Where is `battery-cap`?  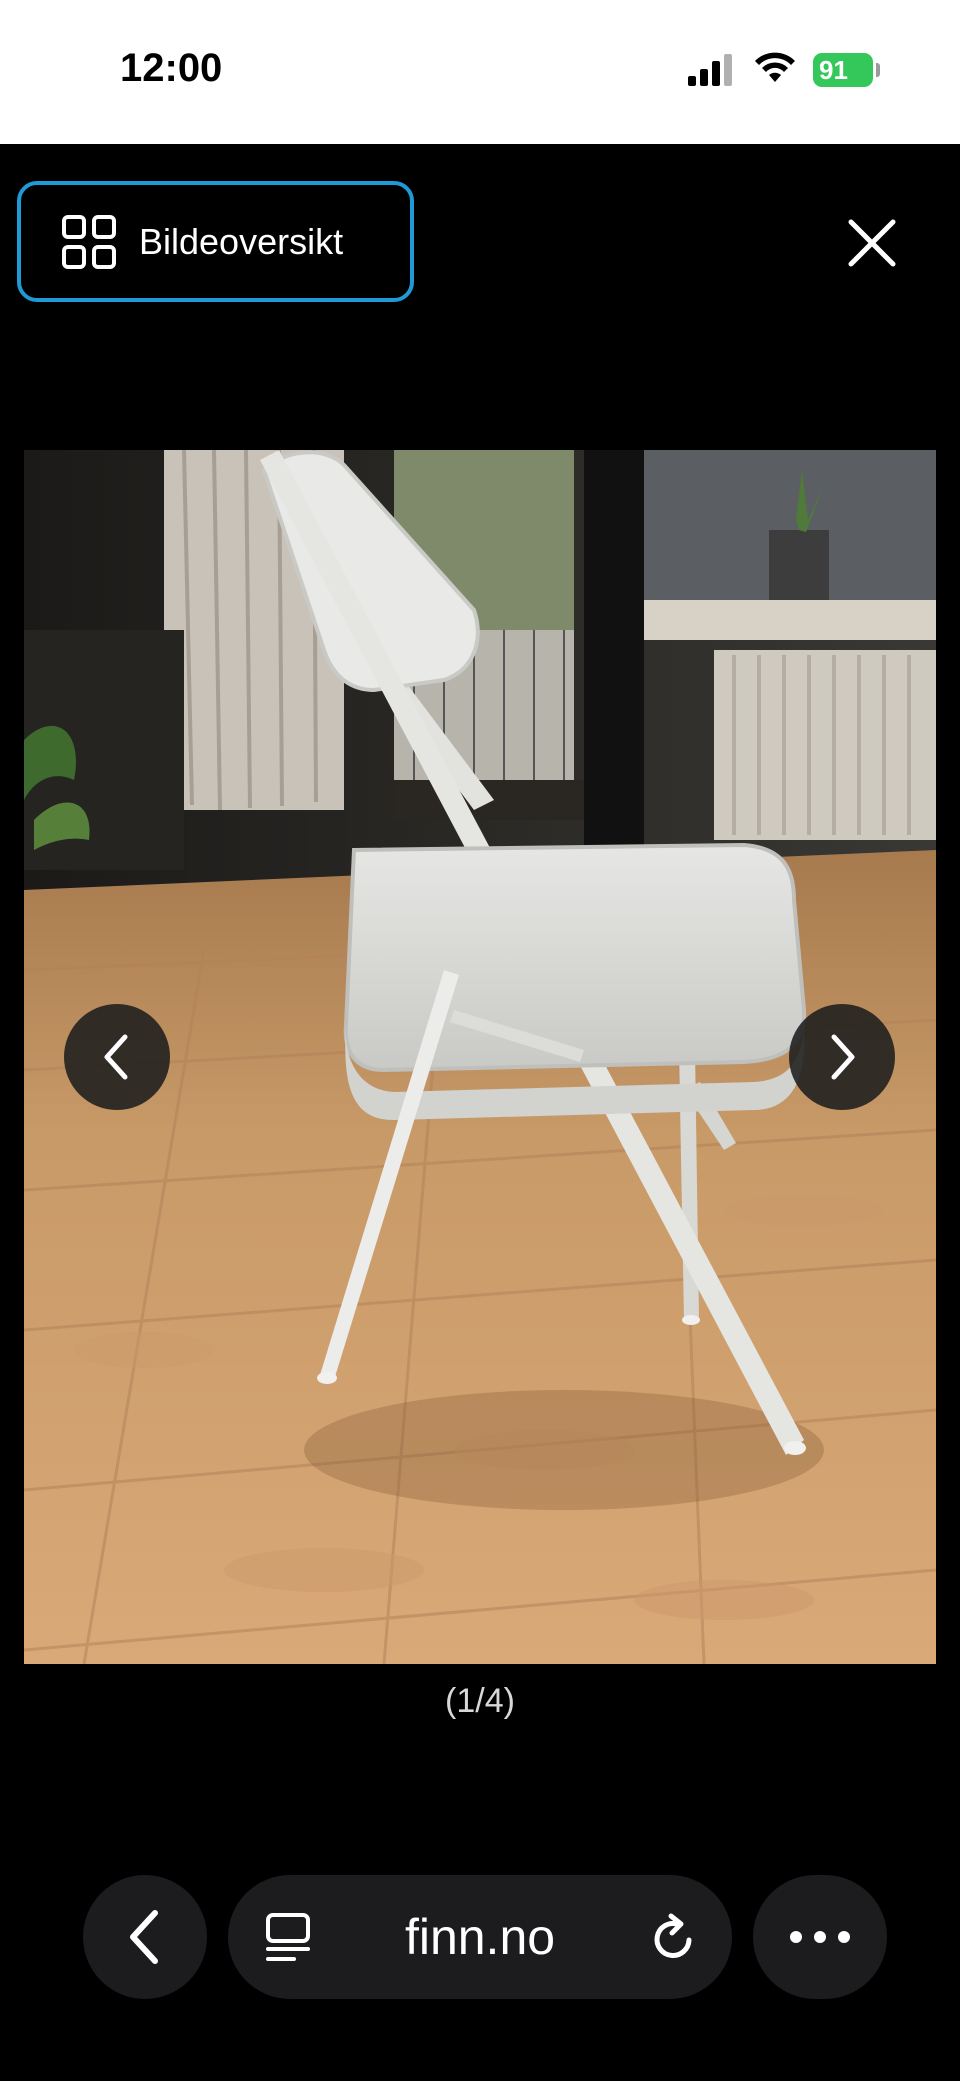
battery-cap is located at coordinates (878, 70).